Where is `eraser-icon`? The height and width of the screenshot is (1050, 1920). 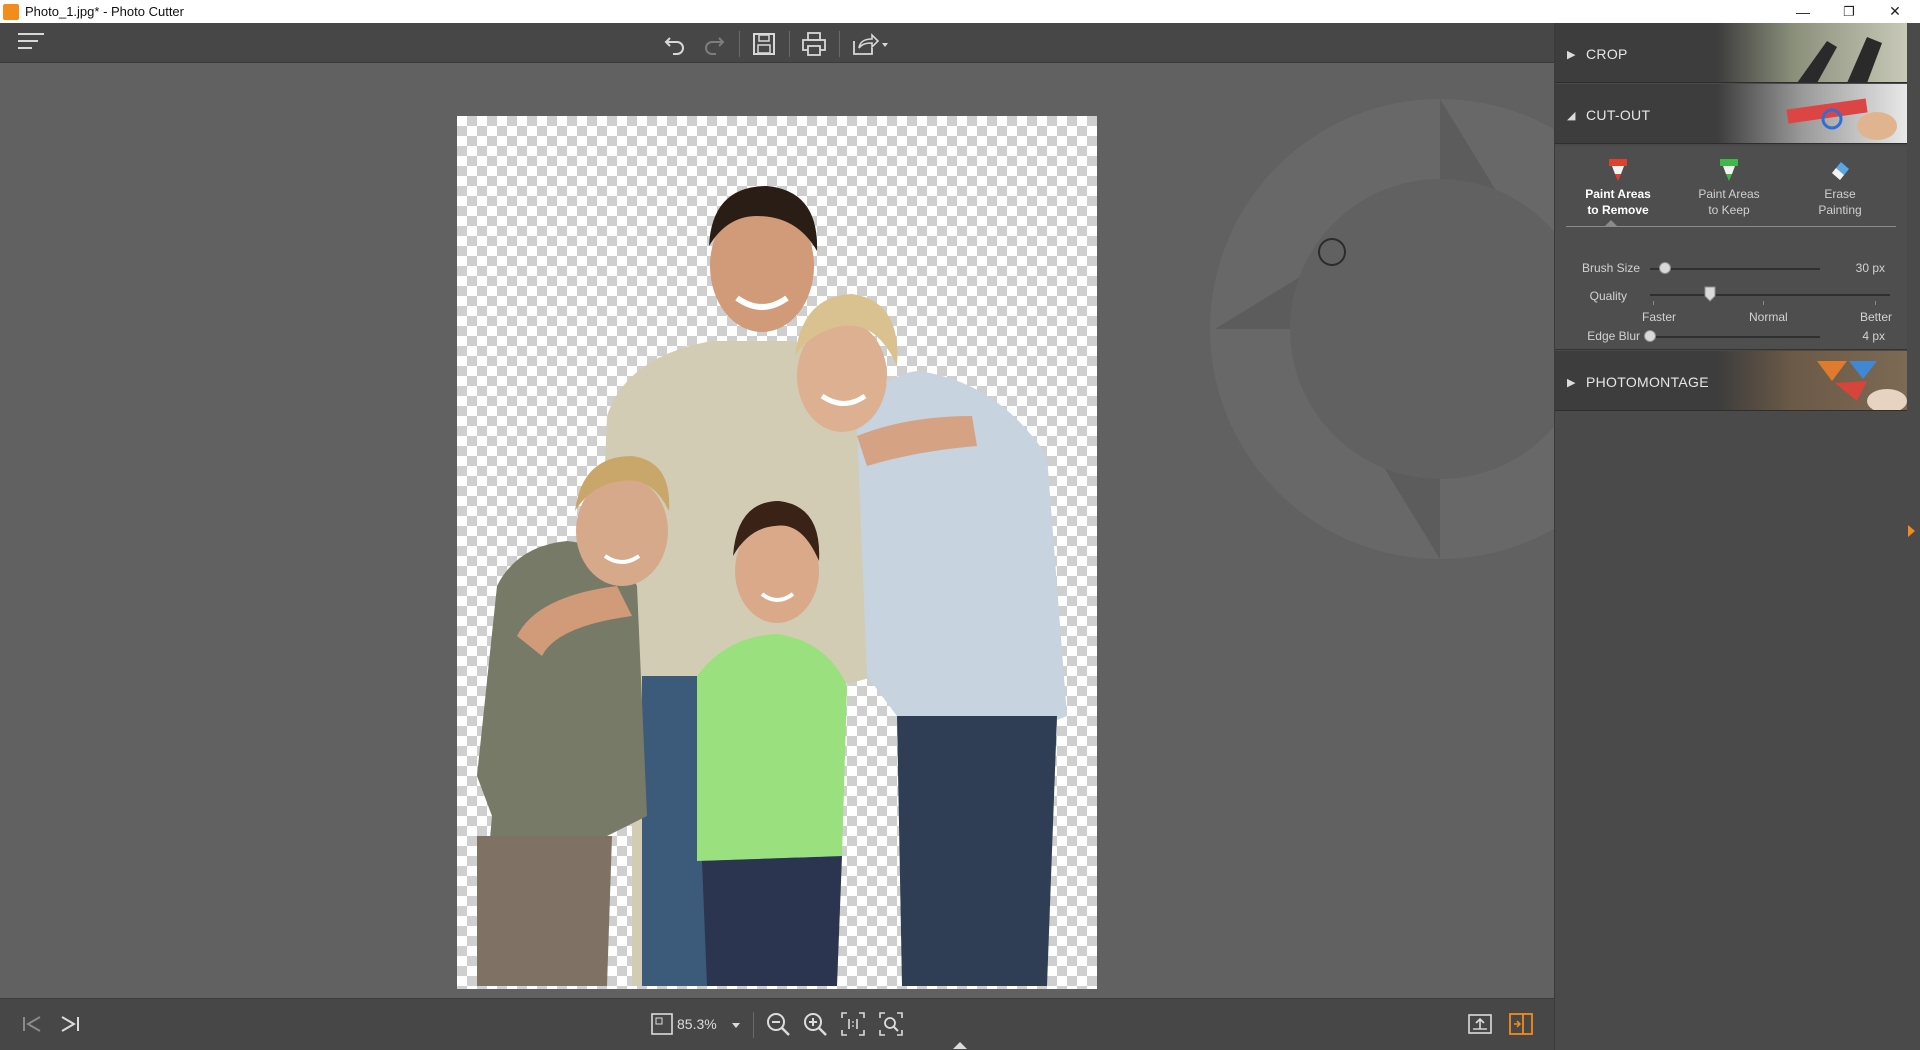 eraser-icon is located at coordinates (1840, 171).